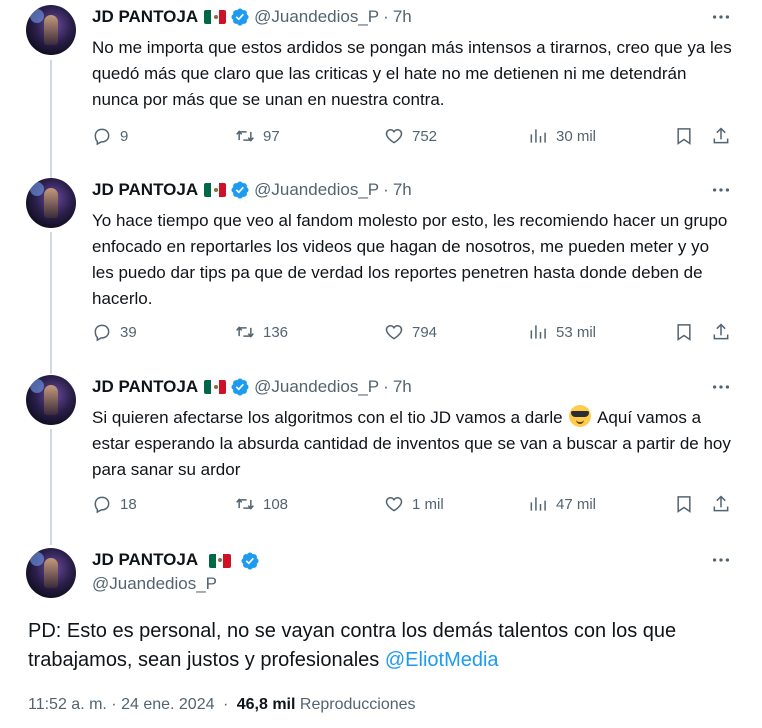  Describe the element at coordinates (425, 136) in the screenshot. I see `like-count: 752` at that location.